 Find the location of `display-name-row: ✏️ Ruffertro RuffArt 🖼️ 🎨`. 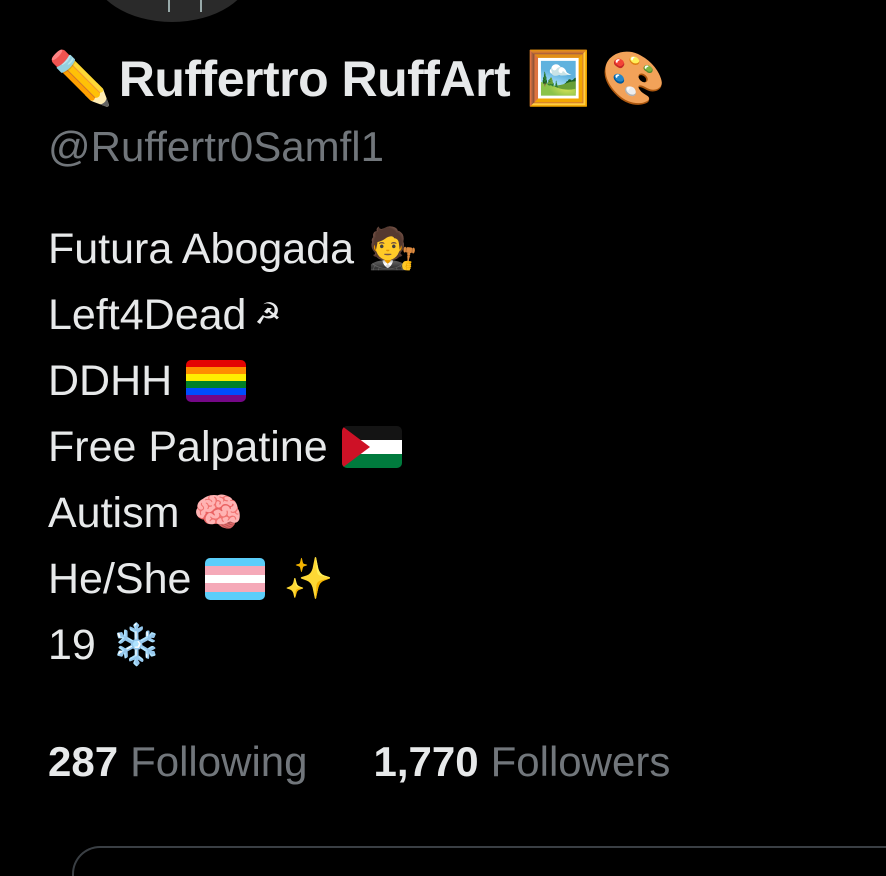

display-name-row: ✏️ Ruffertro RuffArt 🖼️ 🎨 is located at coordinates (457, 79).